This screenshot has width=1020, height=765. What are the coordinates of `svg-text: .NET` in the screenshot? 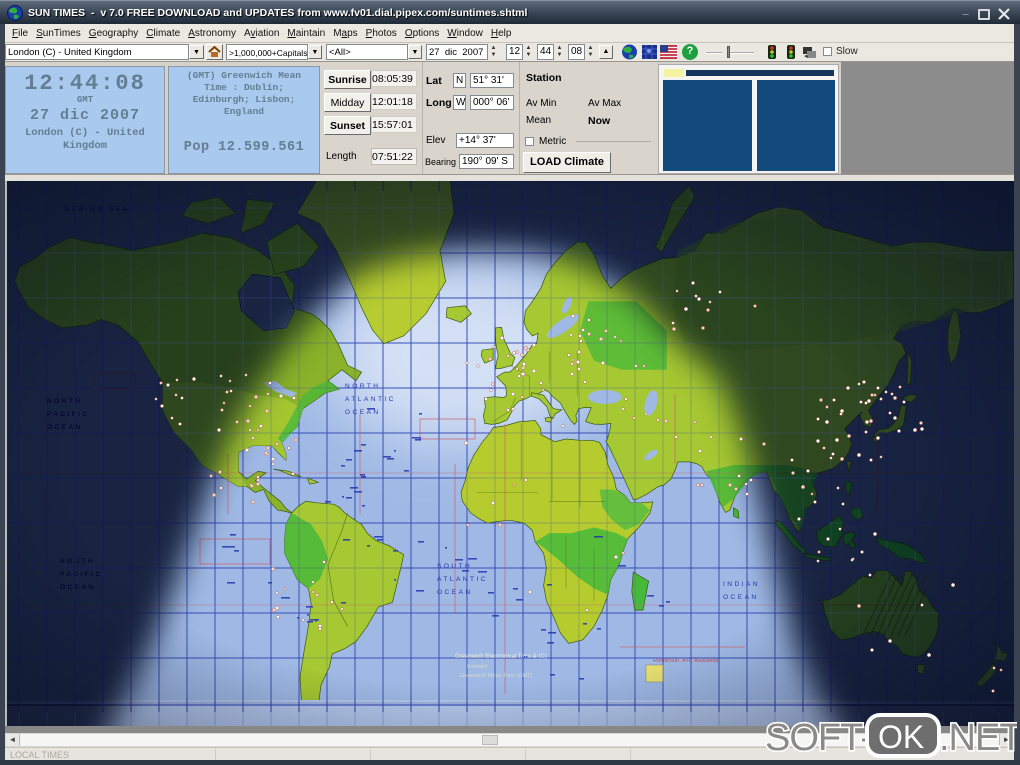 It's located at (978, 738).